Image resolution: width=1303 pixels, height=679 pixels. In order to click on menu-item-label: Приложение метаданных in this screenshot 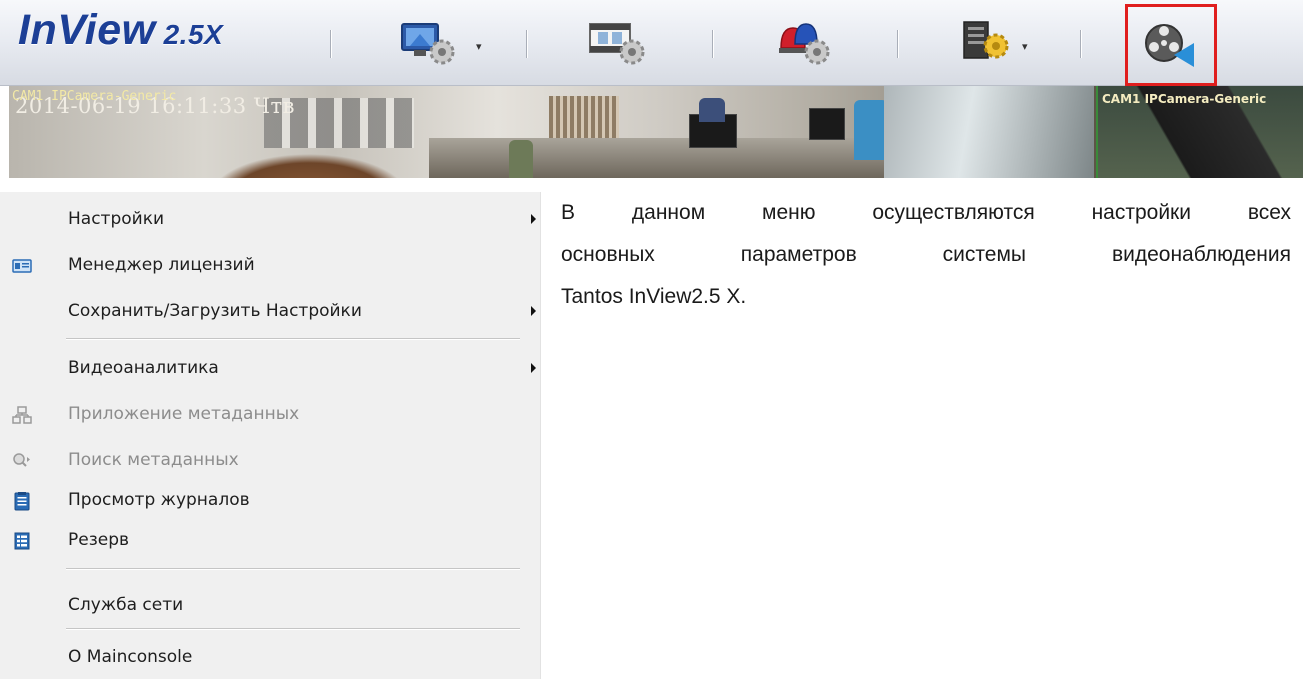, I will do `click(184, 414)`.